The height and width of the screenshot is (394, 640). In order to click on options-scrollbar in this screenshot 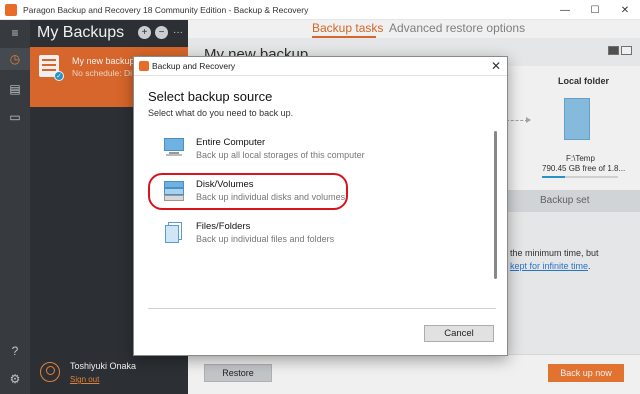, I will do `click(495, 205)`.